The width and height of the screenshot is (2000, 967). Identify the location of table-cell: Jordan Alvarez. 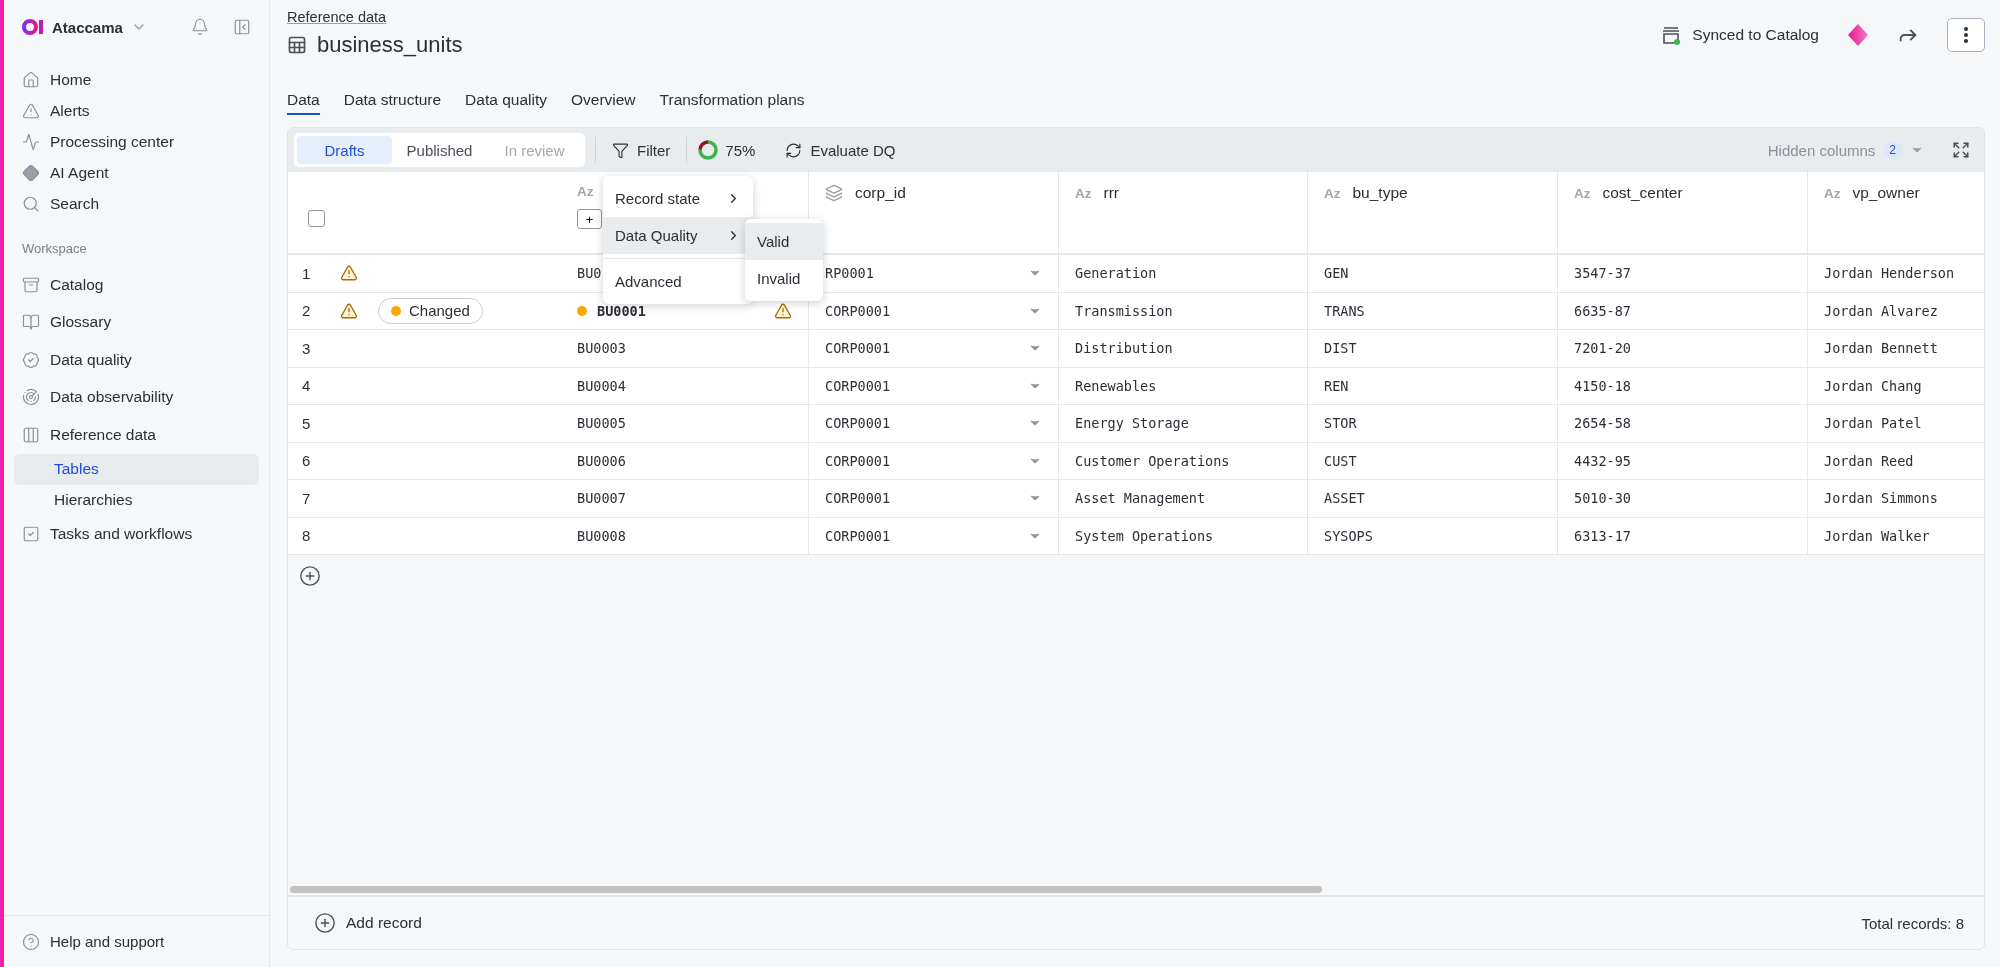
(1881, 310).